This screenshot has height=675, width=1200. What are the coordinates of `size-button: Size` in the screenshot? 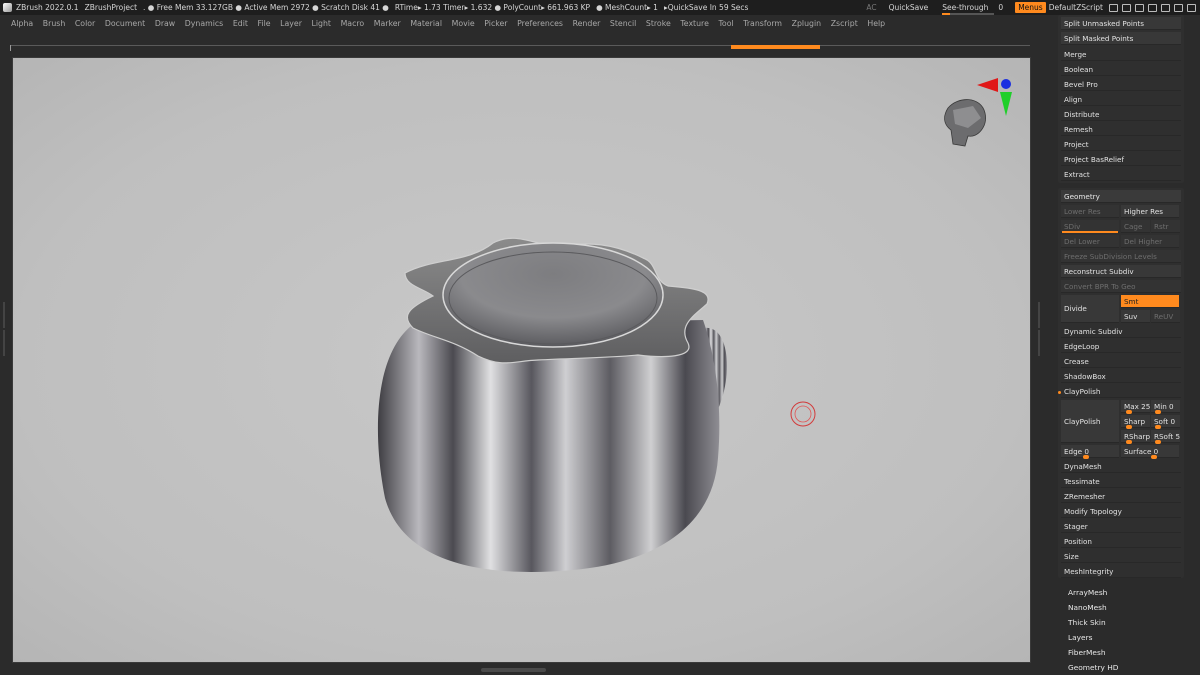 It's located at (1121, 556).